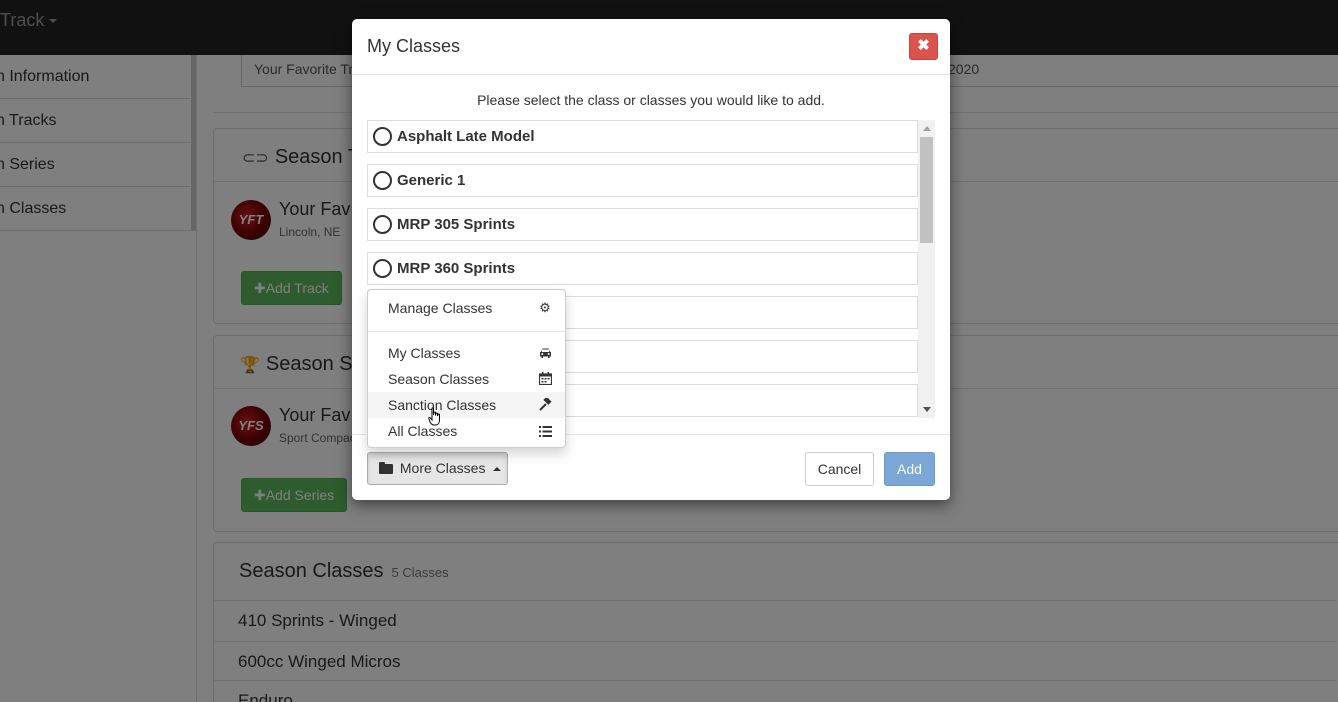 The width and height of the screenshot is (1338, 702). What do you see at coordinates (424, 353) in the screenshot?
I see `menu-item-label: My Classes` at bounding box center [424, 353].